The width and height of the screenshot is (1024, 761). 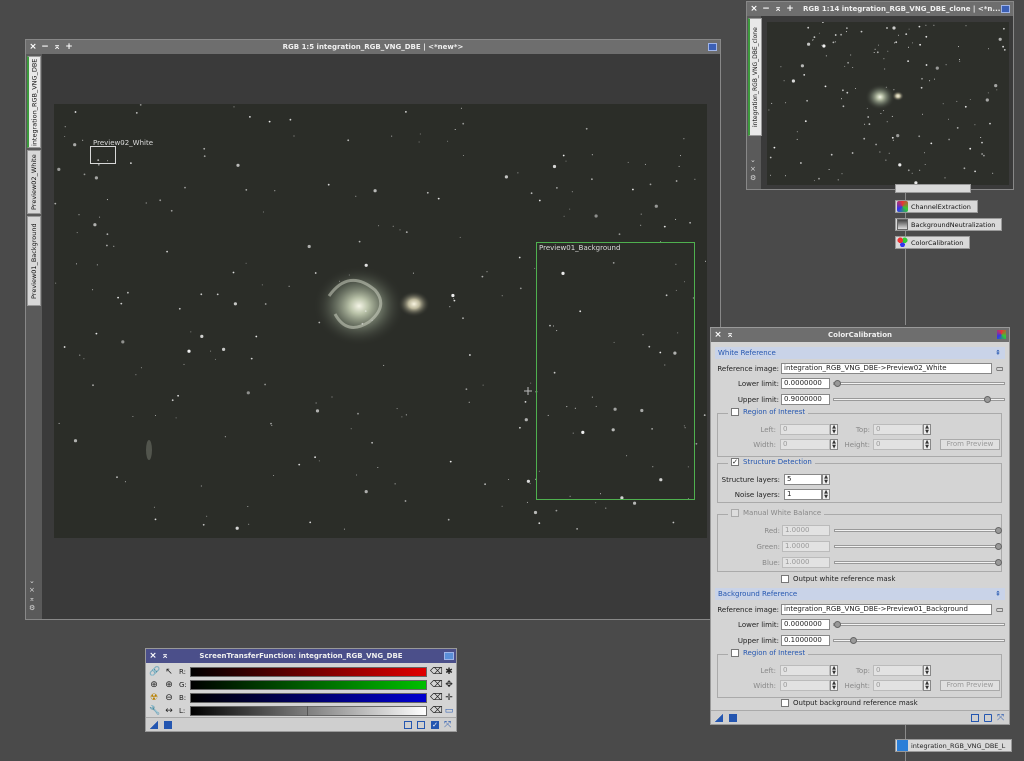 I want to click on cc-process-icon, so click(x=1001, y=334).